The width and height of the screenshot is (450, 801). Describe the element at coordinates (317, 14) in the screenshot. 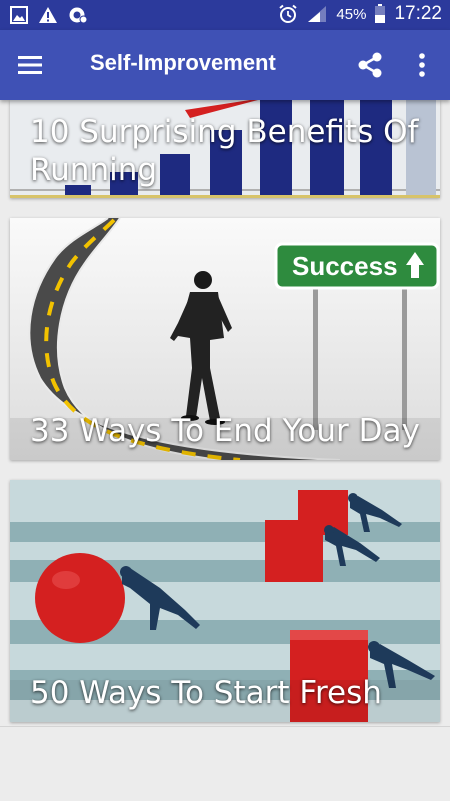

I see `signal-icon` at that location.